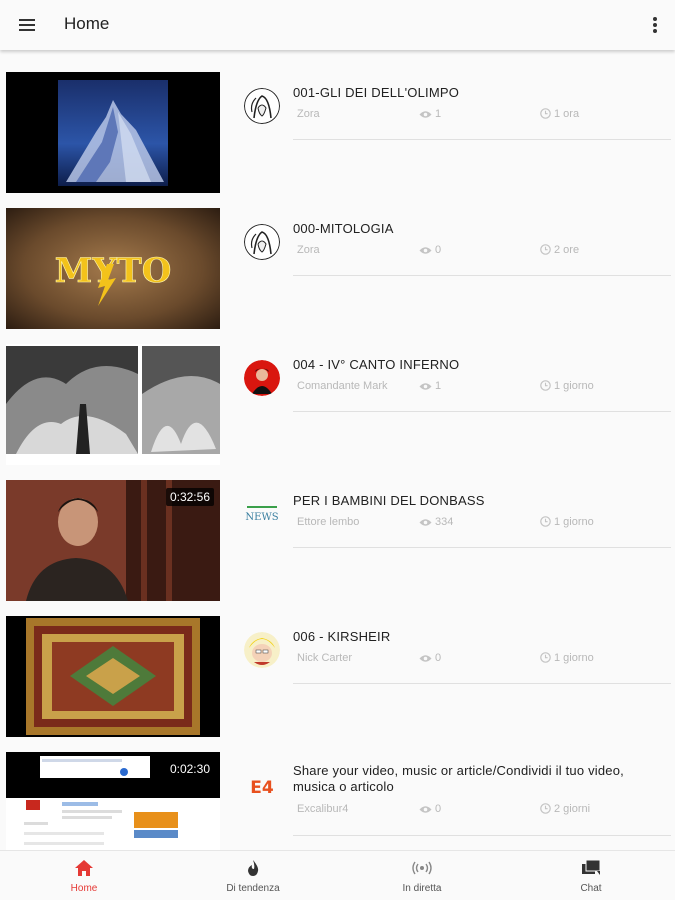 This screenshot has height=900, width=675. Describe the element at coordinates (478, 229) in the screenshot. I see `video-title: 000-MITOLOGIA` at that location.